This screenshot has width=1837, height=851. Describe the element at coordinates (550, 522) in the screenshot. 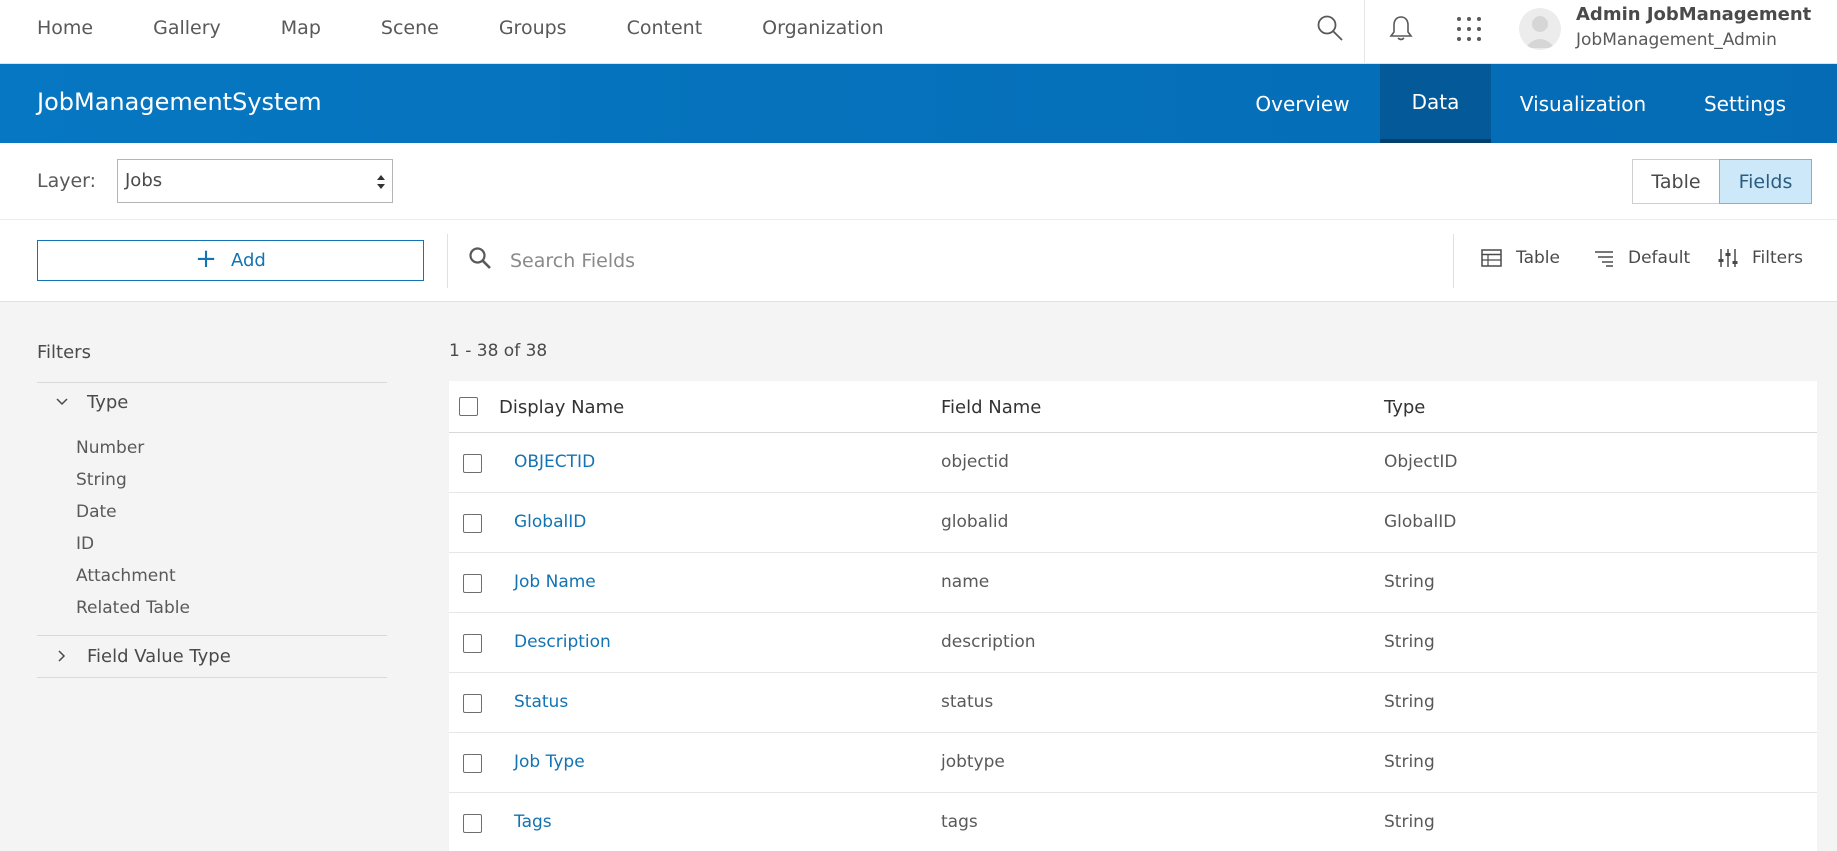

I see `field-display-name-link: GlobalID` at that location.